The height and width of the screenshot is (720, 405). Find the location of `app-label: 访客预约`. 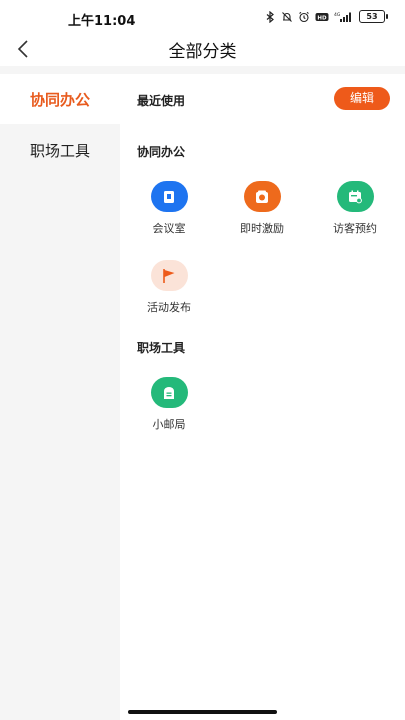

app-label: 访客预约 is located at coordinates (355, 228).